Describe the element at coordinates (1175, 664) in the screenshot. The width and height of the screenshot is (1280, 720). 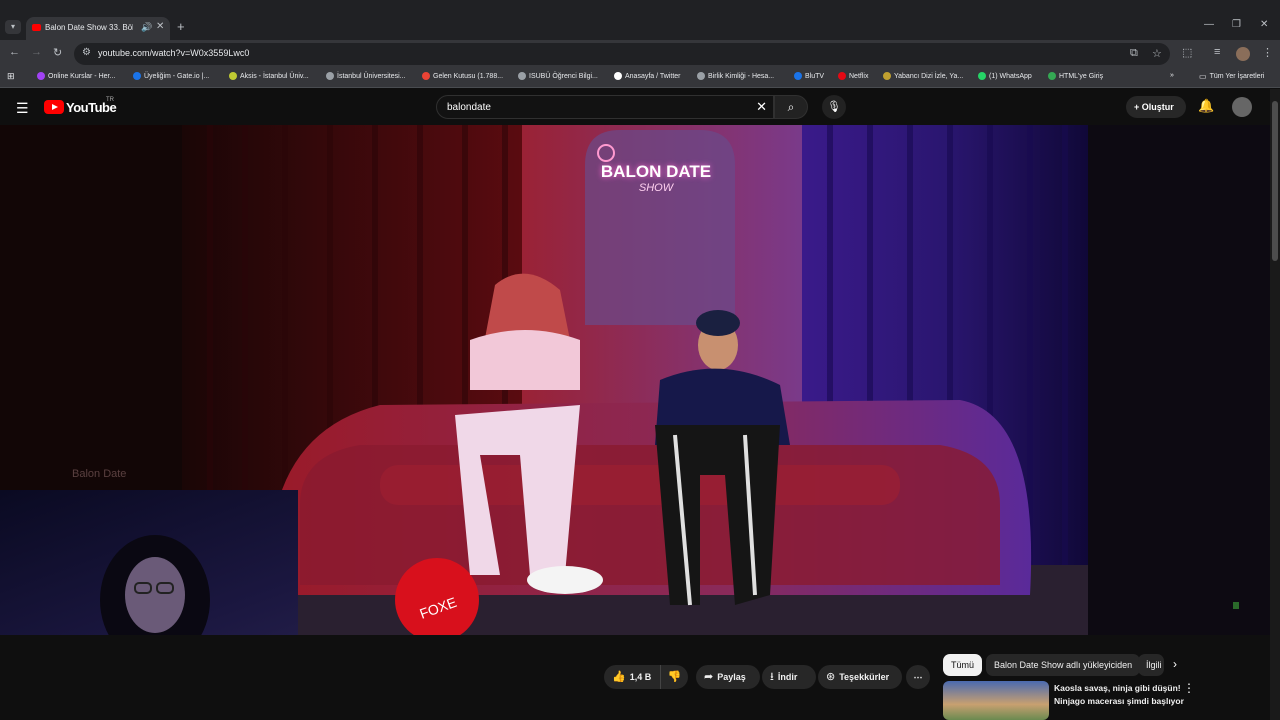
I see `chevron-right-icon: ›` at that location.